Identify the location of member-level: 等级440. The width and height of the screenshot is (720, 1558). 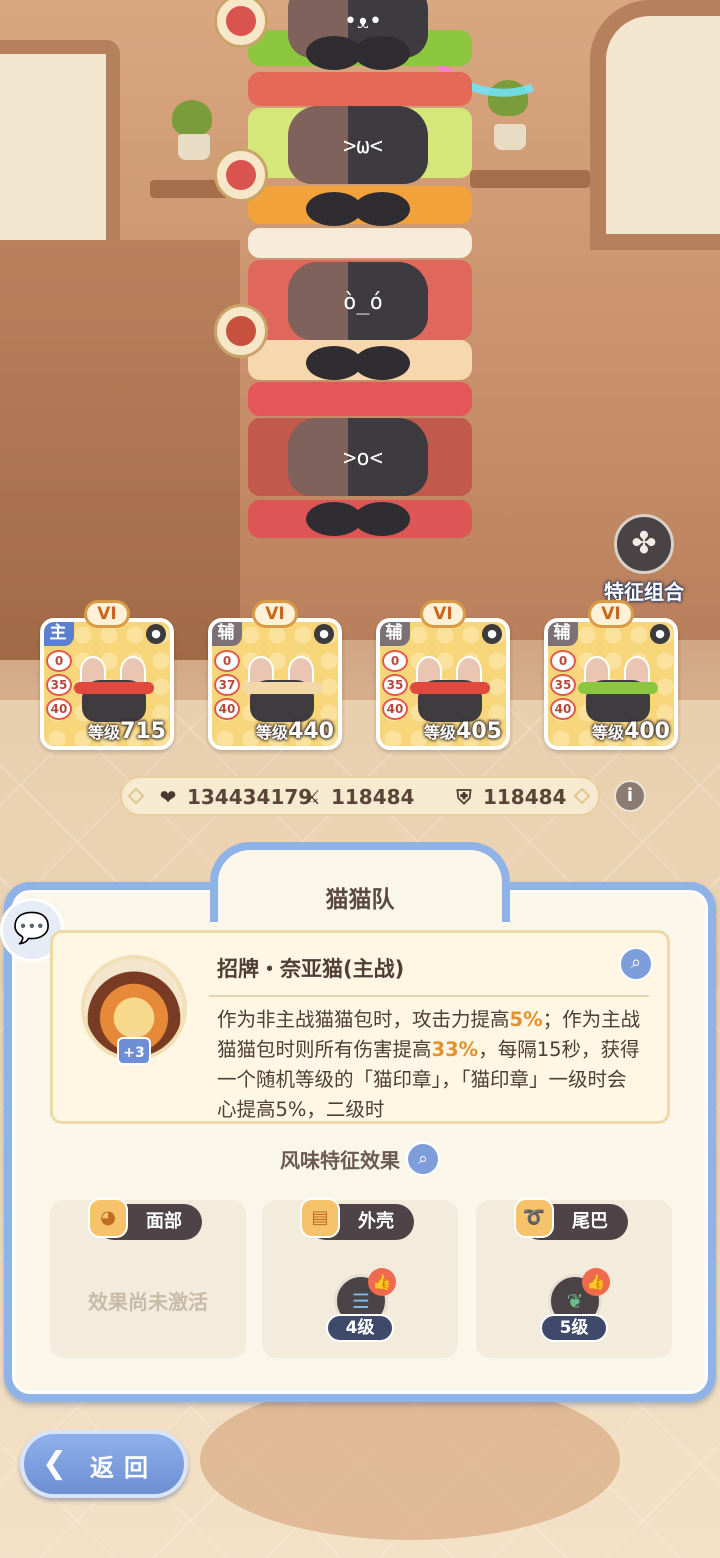
(295, 731).